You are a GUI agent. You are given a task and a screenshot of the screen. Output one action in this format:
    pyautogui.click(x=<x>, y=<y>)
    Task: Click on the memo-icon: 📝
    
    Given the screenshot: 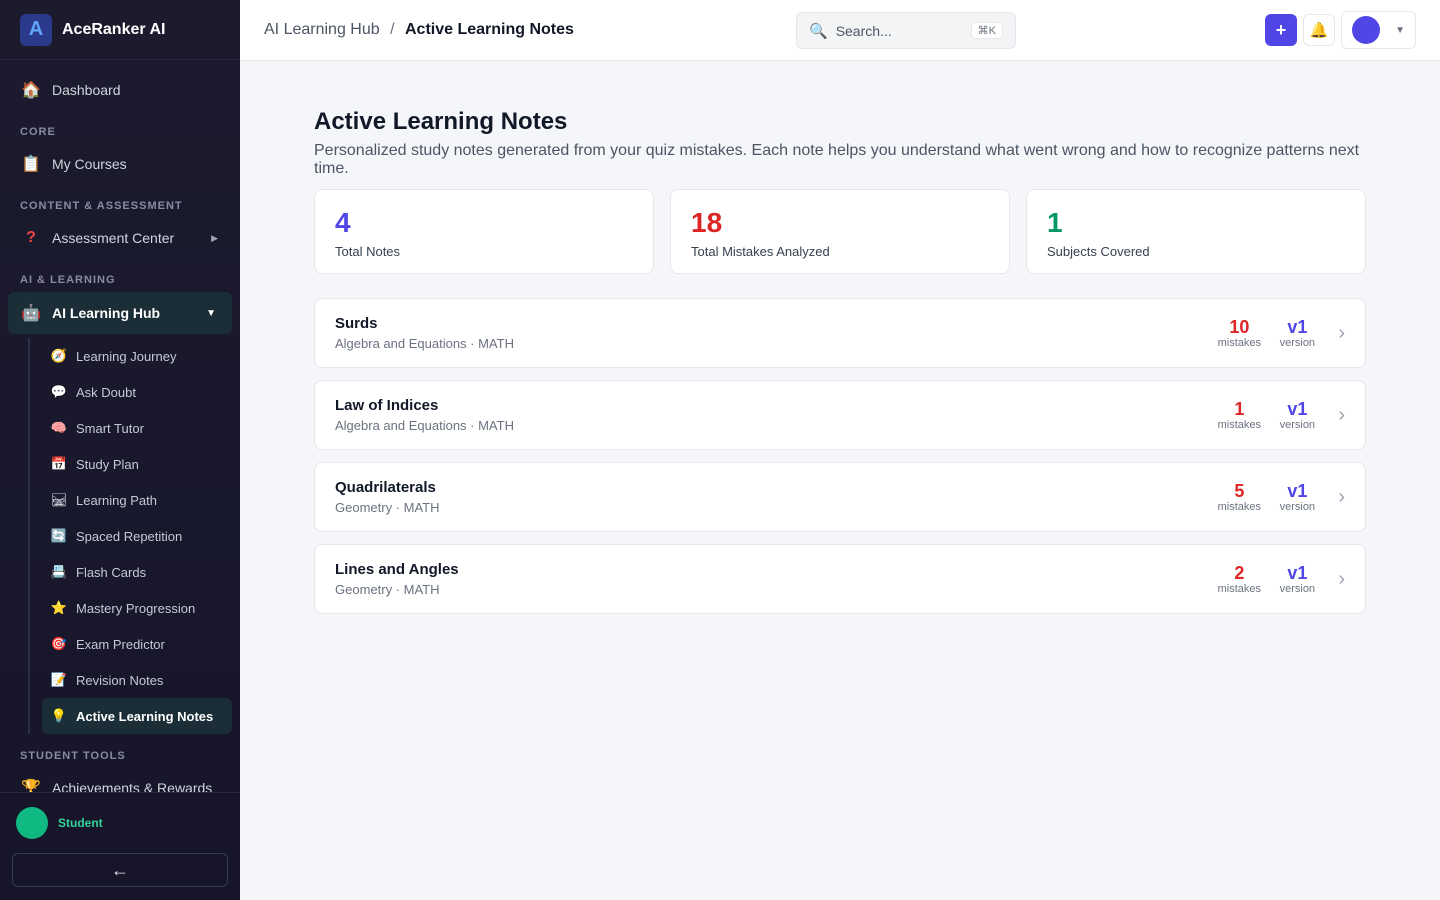 What is the action you would take?
    pyautogui.click(x=59, y=679)
    